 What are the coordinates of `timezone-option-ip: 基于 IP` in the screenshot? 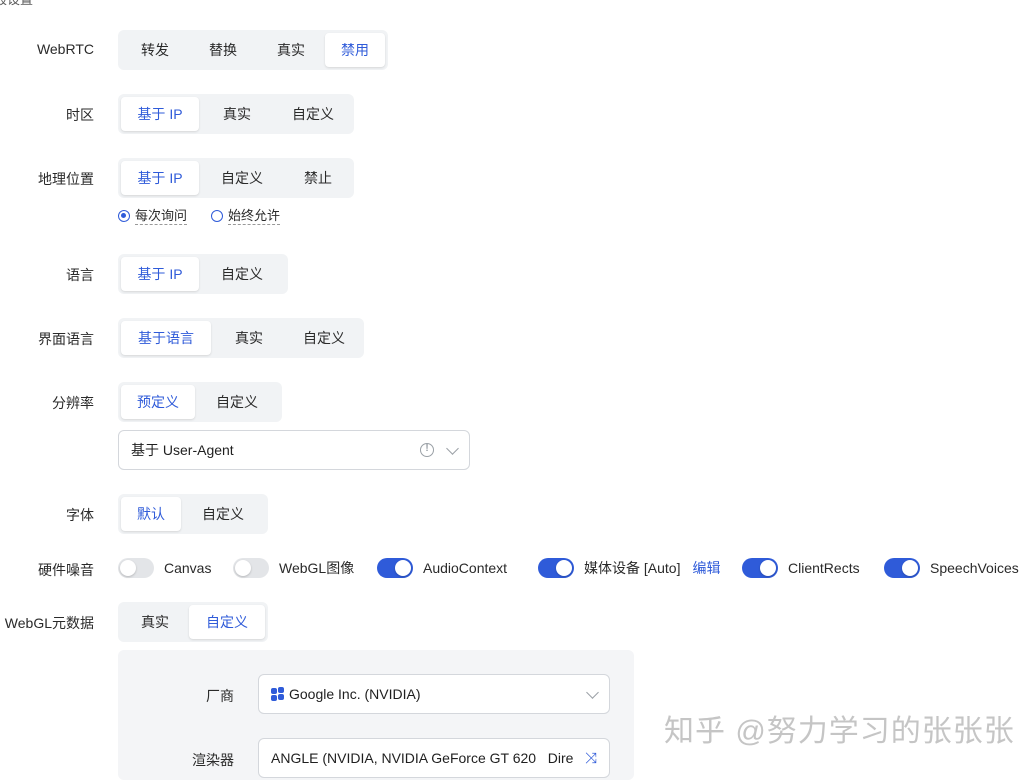 It's located at (160, 114).